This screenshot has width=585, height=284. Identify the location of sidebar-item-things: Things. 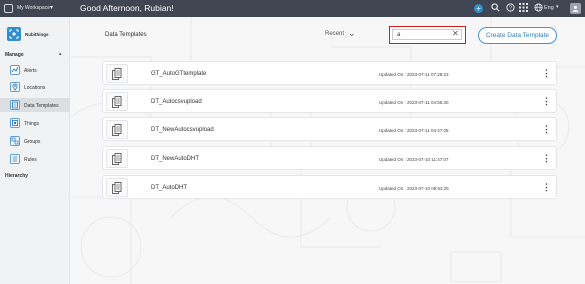
(35, 123).